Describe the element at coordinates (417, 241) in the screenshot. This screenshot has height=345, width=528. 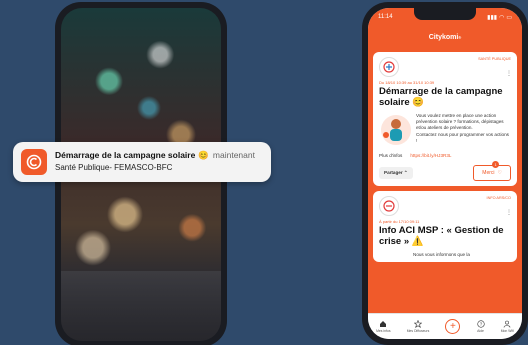
I see `card-title-emoji: ⚠️` at that location.